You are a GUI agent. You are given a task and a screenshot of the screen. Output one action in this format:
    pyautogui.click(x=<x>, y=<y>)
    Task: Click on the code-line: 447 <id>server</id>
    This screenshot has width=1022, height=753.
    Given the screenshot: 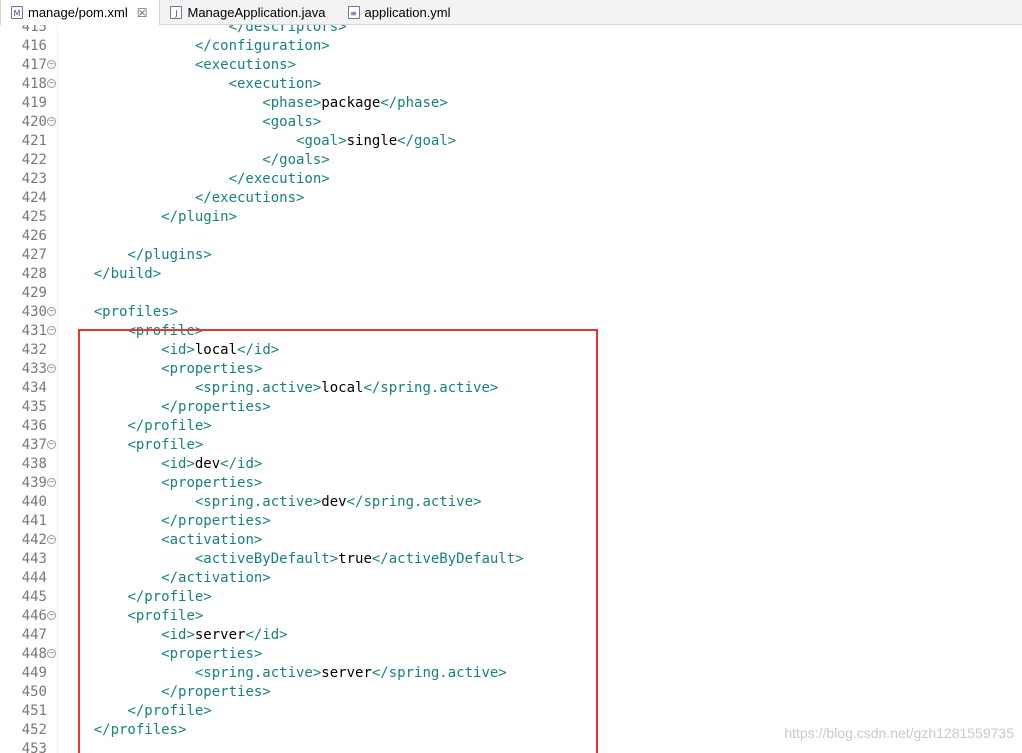 What is the action you would take?
    pyautogui.click(x=511, y=635)
    